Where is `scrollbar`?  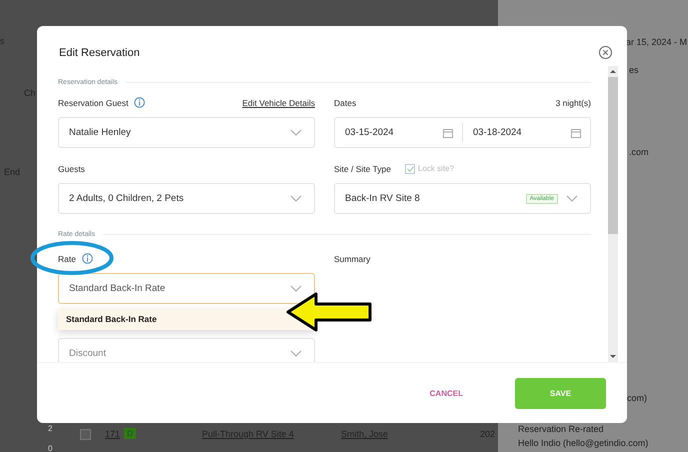 scrollbar is located at coordinates (613, 214).